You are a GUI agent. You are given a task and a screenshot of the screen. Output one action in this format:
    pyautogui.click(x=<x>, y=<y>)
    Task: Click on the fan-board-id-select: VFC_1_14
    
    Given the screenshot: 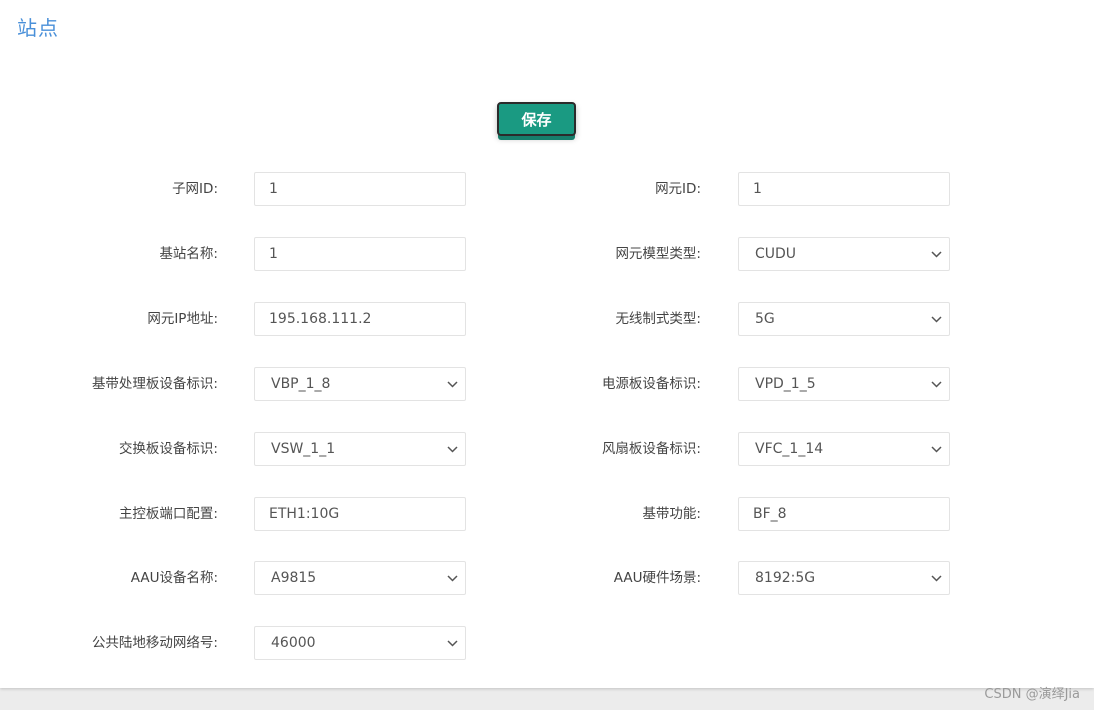 What is the action you would take?
    pyautogui.click(x=844, y=449)
    